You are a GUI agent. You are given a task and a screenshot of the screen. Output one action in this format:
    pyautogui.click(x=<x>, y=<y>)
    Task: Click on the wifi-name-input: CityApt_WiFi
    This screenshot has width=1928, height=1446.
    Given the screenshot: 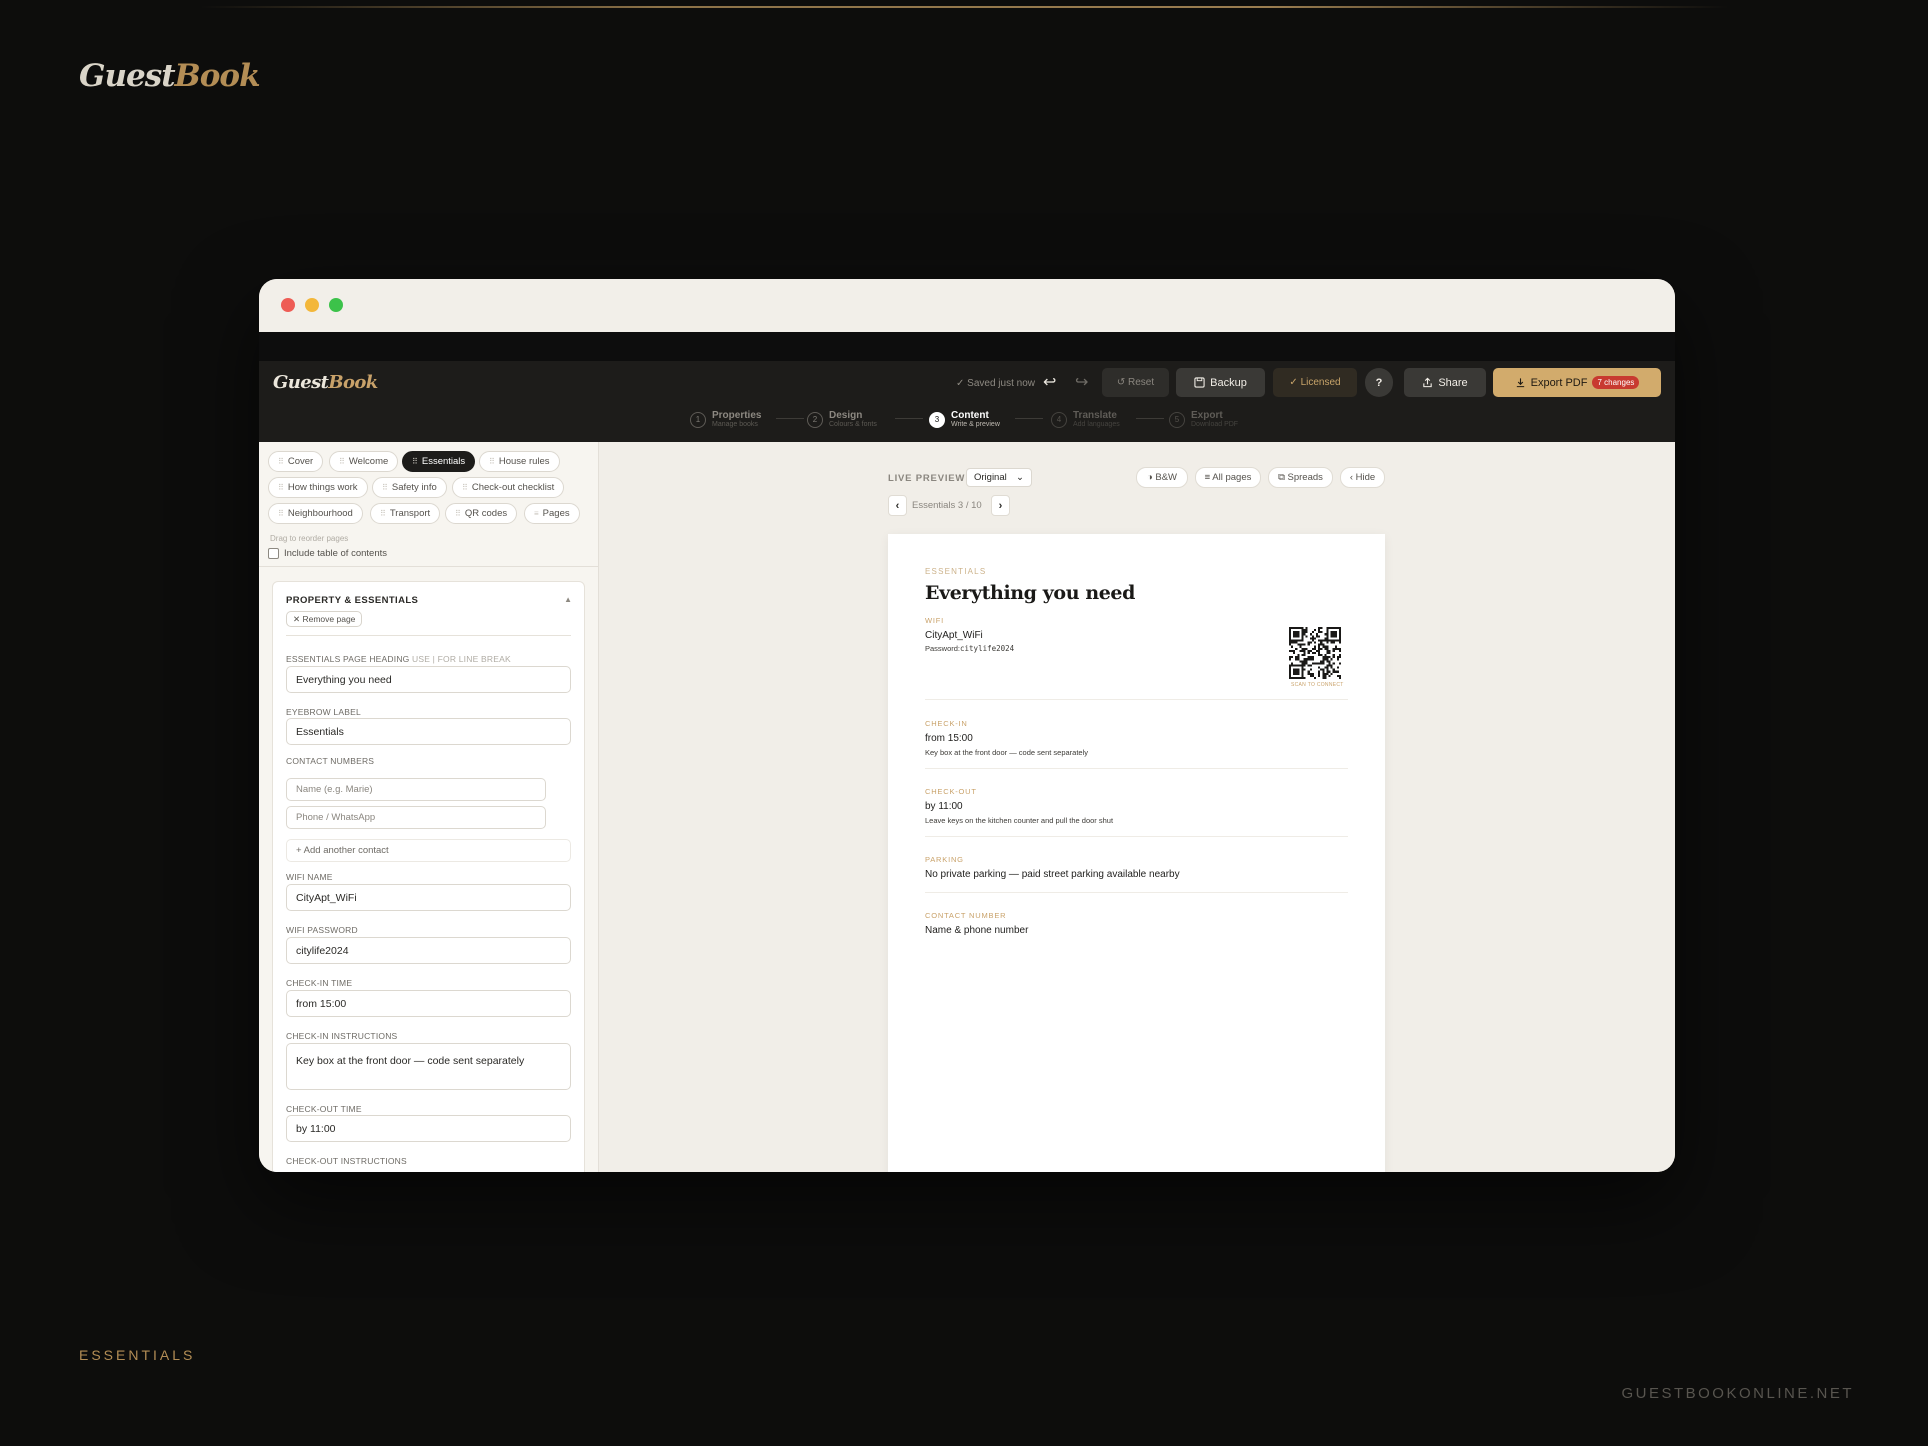 What is the action you would take?
    pyautogui.click(x=428, y=897)
    